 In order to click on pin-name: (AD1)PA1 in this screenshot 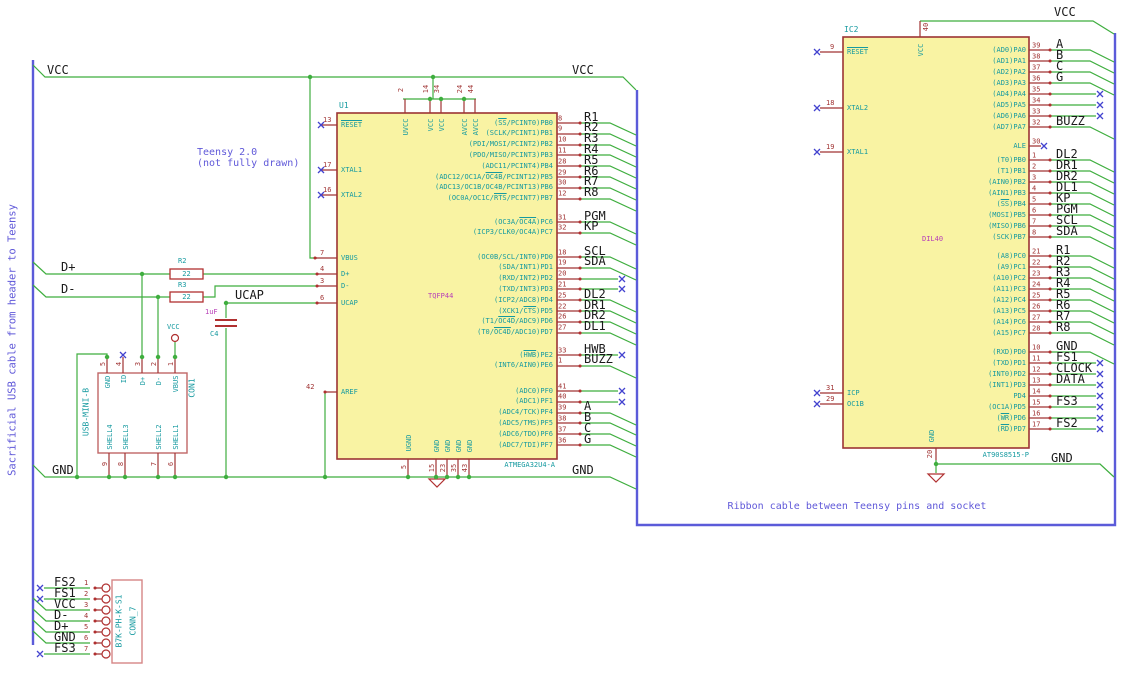, I will do `click(1009, 60)`.